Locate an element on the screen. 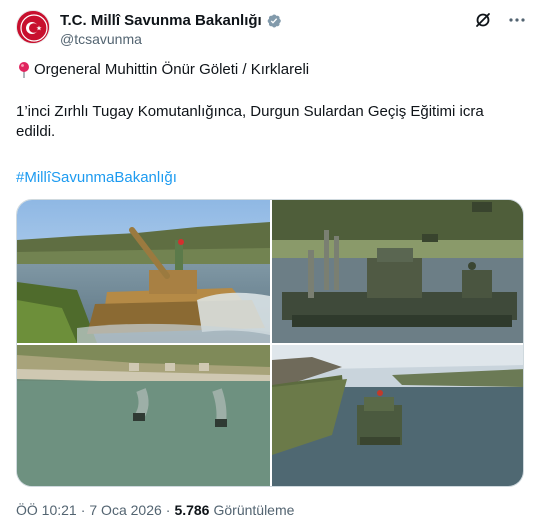  avatar is located at coordinates (33, 27).